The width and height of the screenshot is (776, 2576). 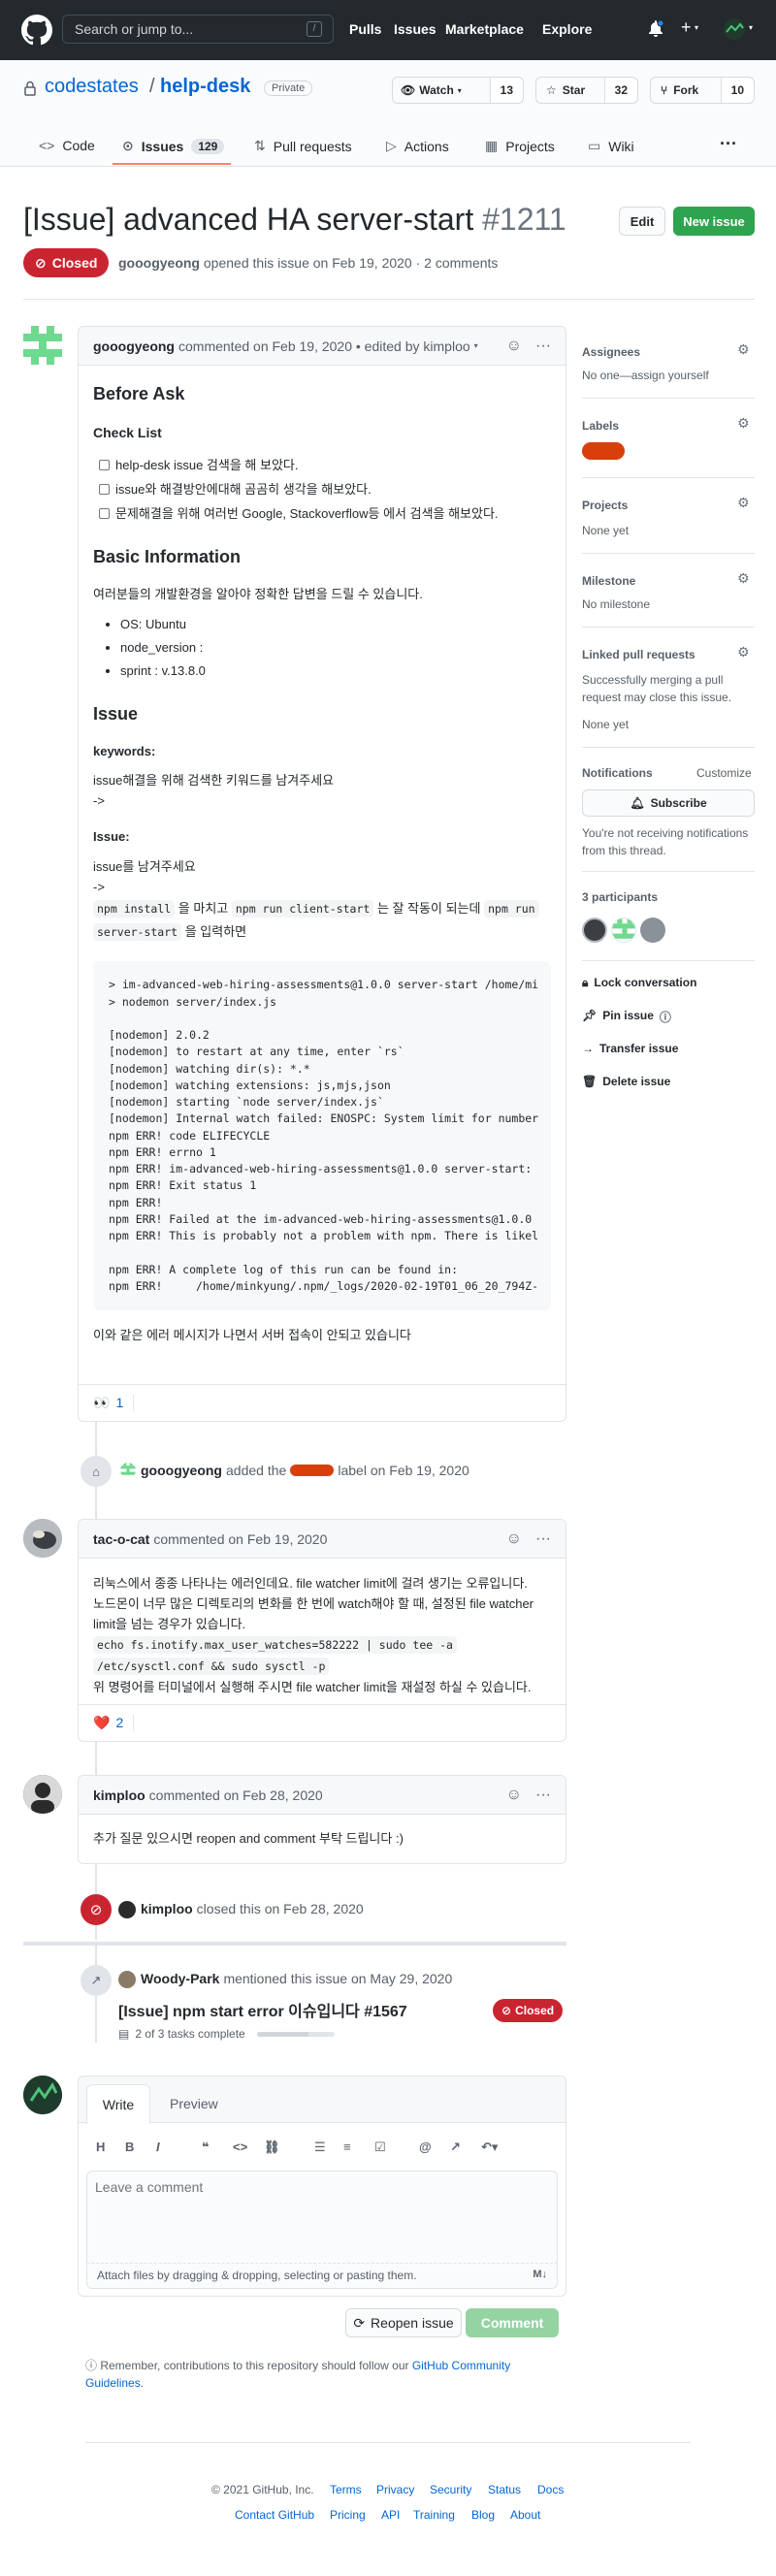 I want to click on new-issue-button: New issue, so click(x=714, y=221).